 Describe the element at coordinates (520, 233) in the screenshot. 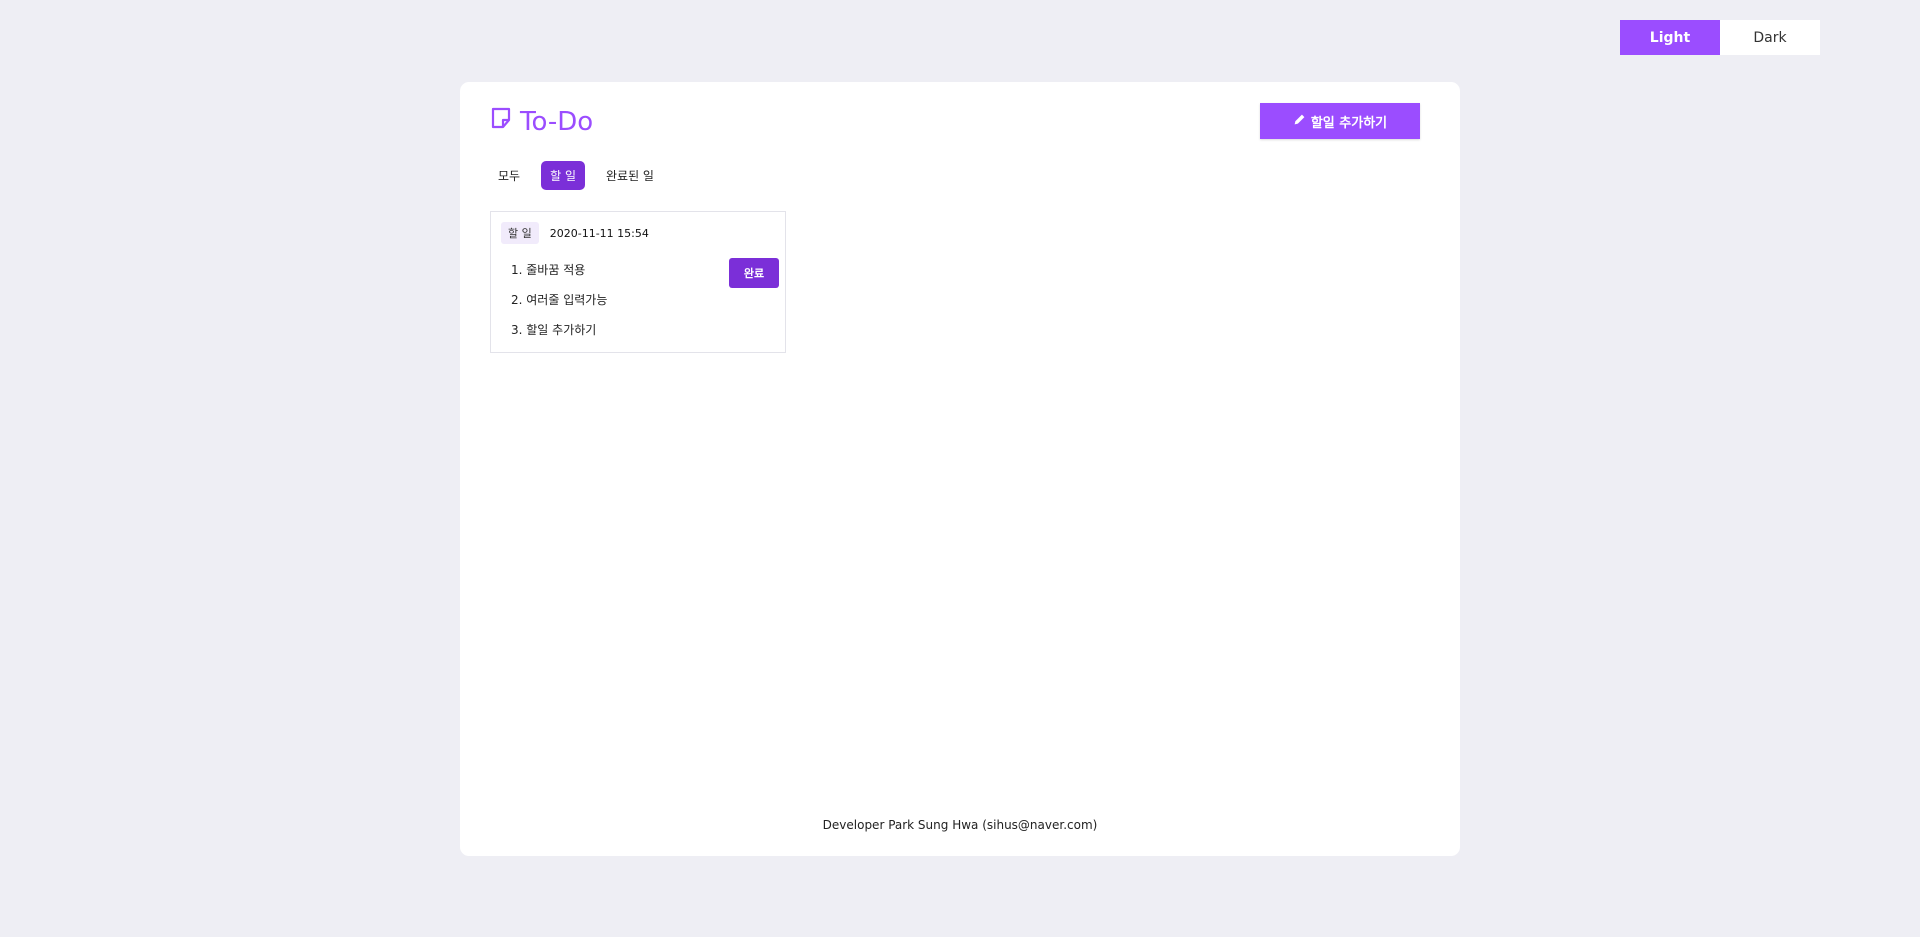

I see `status-badge: 할 일` at that location.